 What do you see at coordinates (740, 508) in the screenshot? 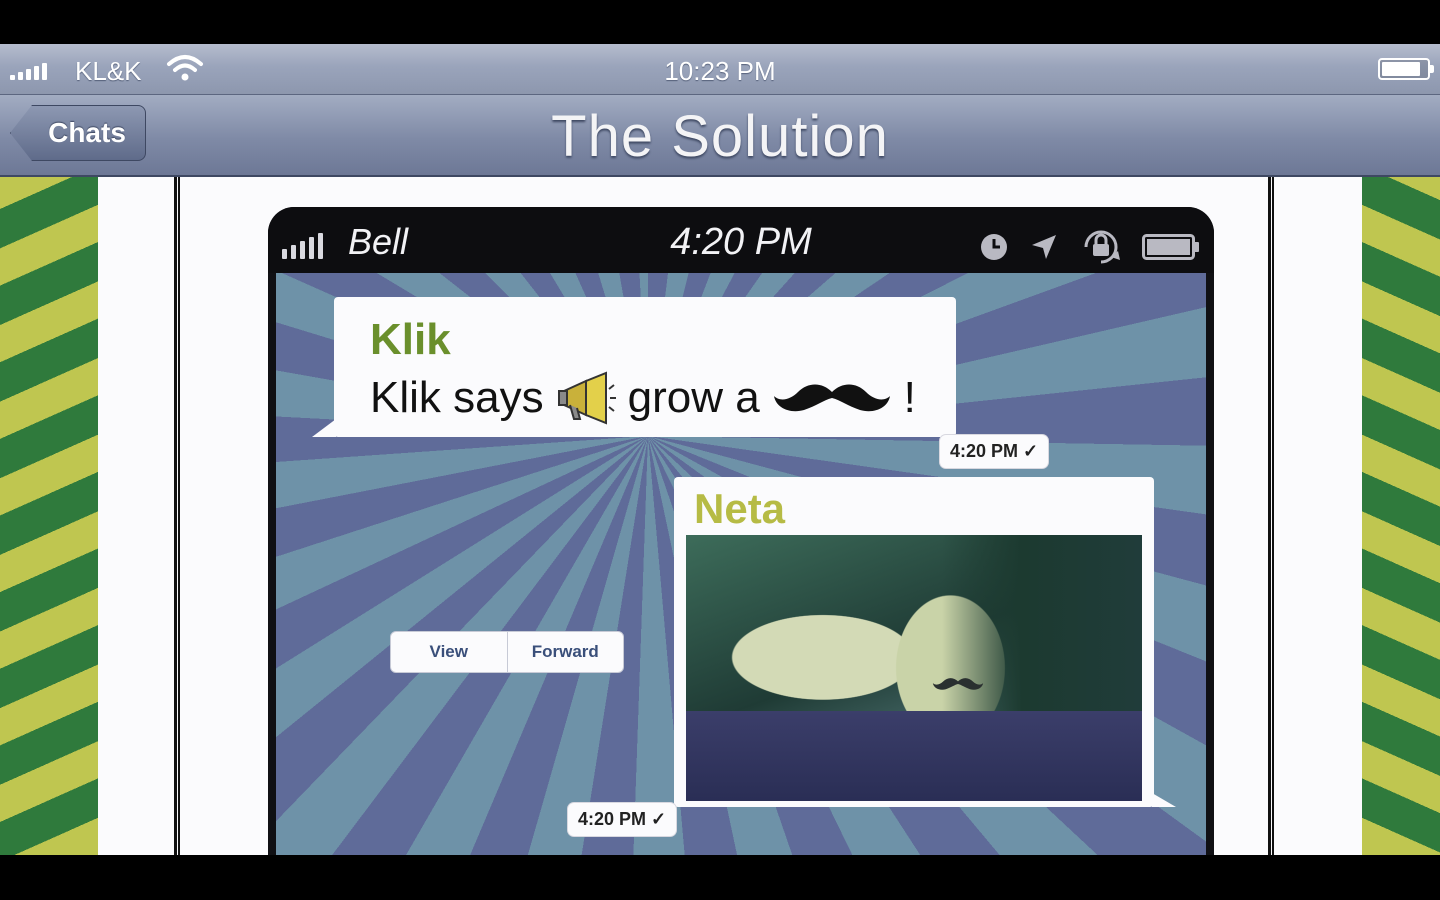
I see `message-sender: Neta` at bounding box center [740, 508].